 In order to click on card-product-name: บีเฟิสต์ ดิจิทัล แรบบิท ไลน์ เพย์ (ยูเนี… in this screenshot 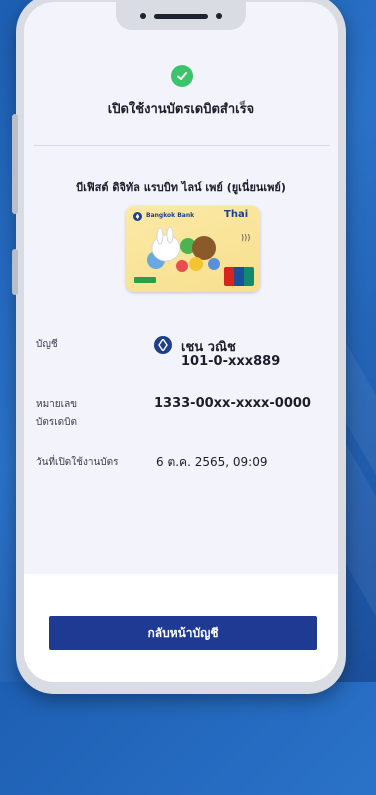, I will do `click(181, 187)`.